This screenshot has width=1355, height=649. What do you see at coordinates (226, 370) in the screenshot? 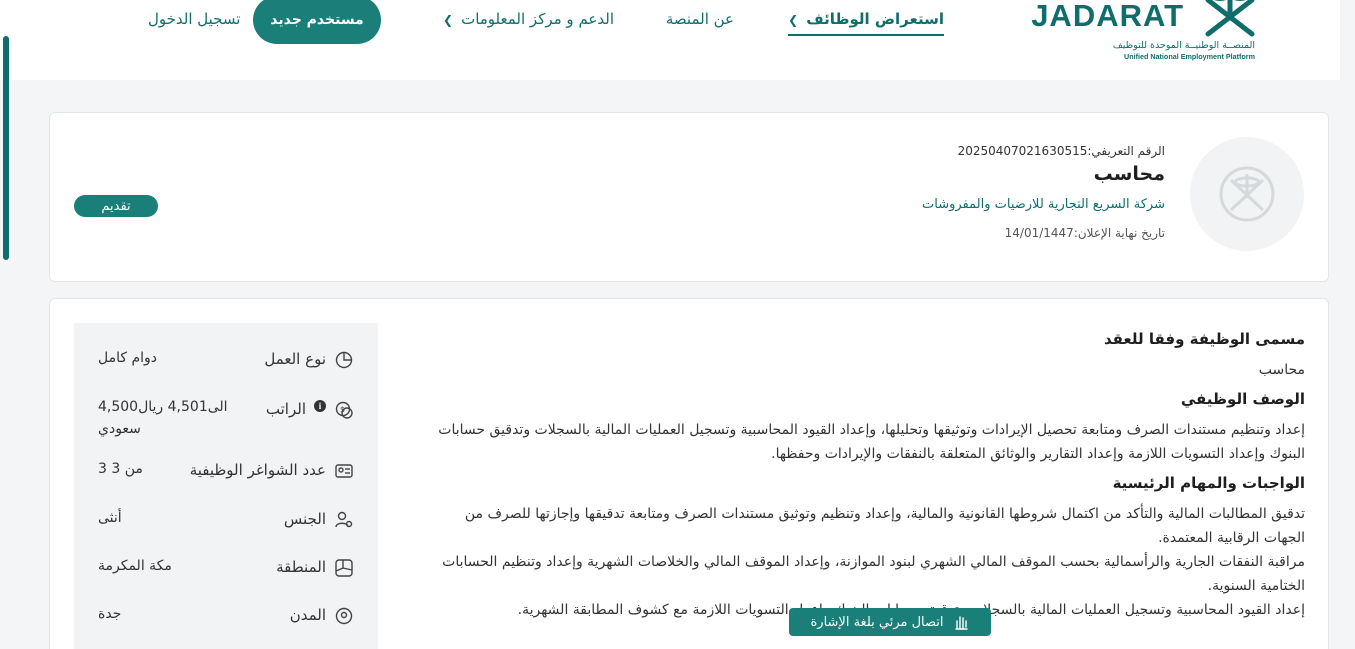
I see `attribute-row: نوع العمل دوام كامل` at bounding box center [226, 370].